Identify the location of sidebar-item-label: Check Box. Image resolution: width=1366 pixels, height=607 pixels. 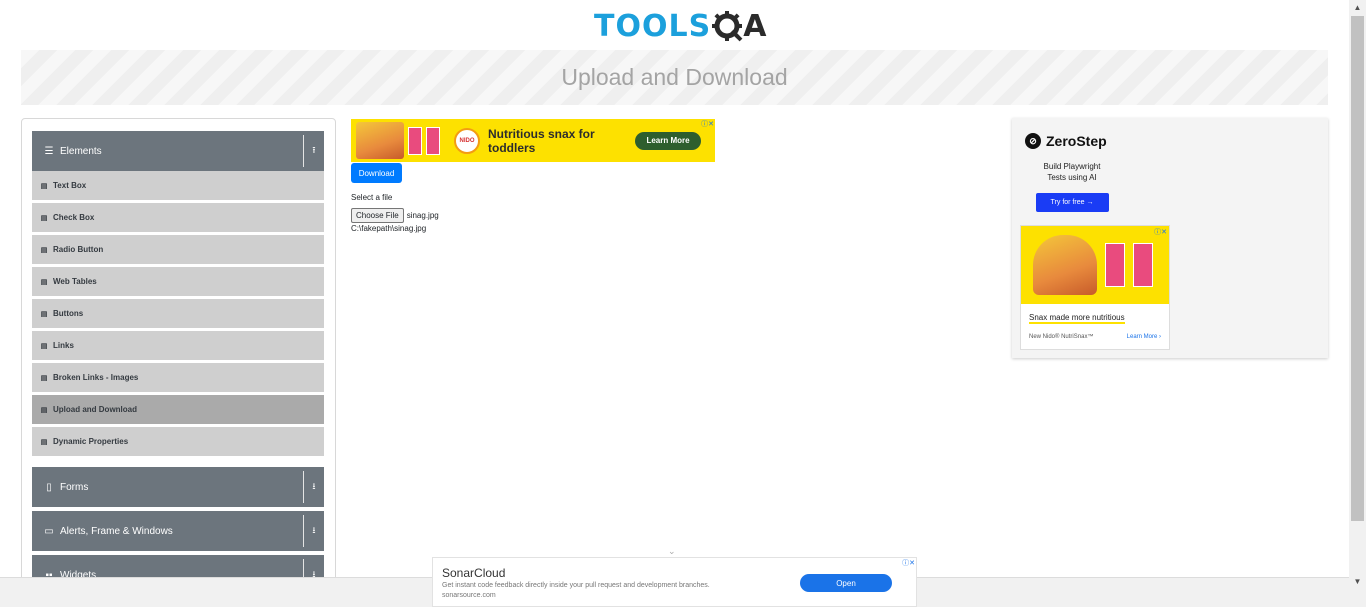
(74, 217).